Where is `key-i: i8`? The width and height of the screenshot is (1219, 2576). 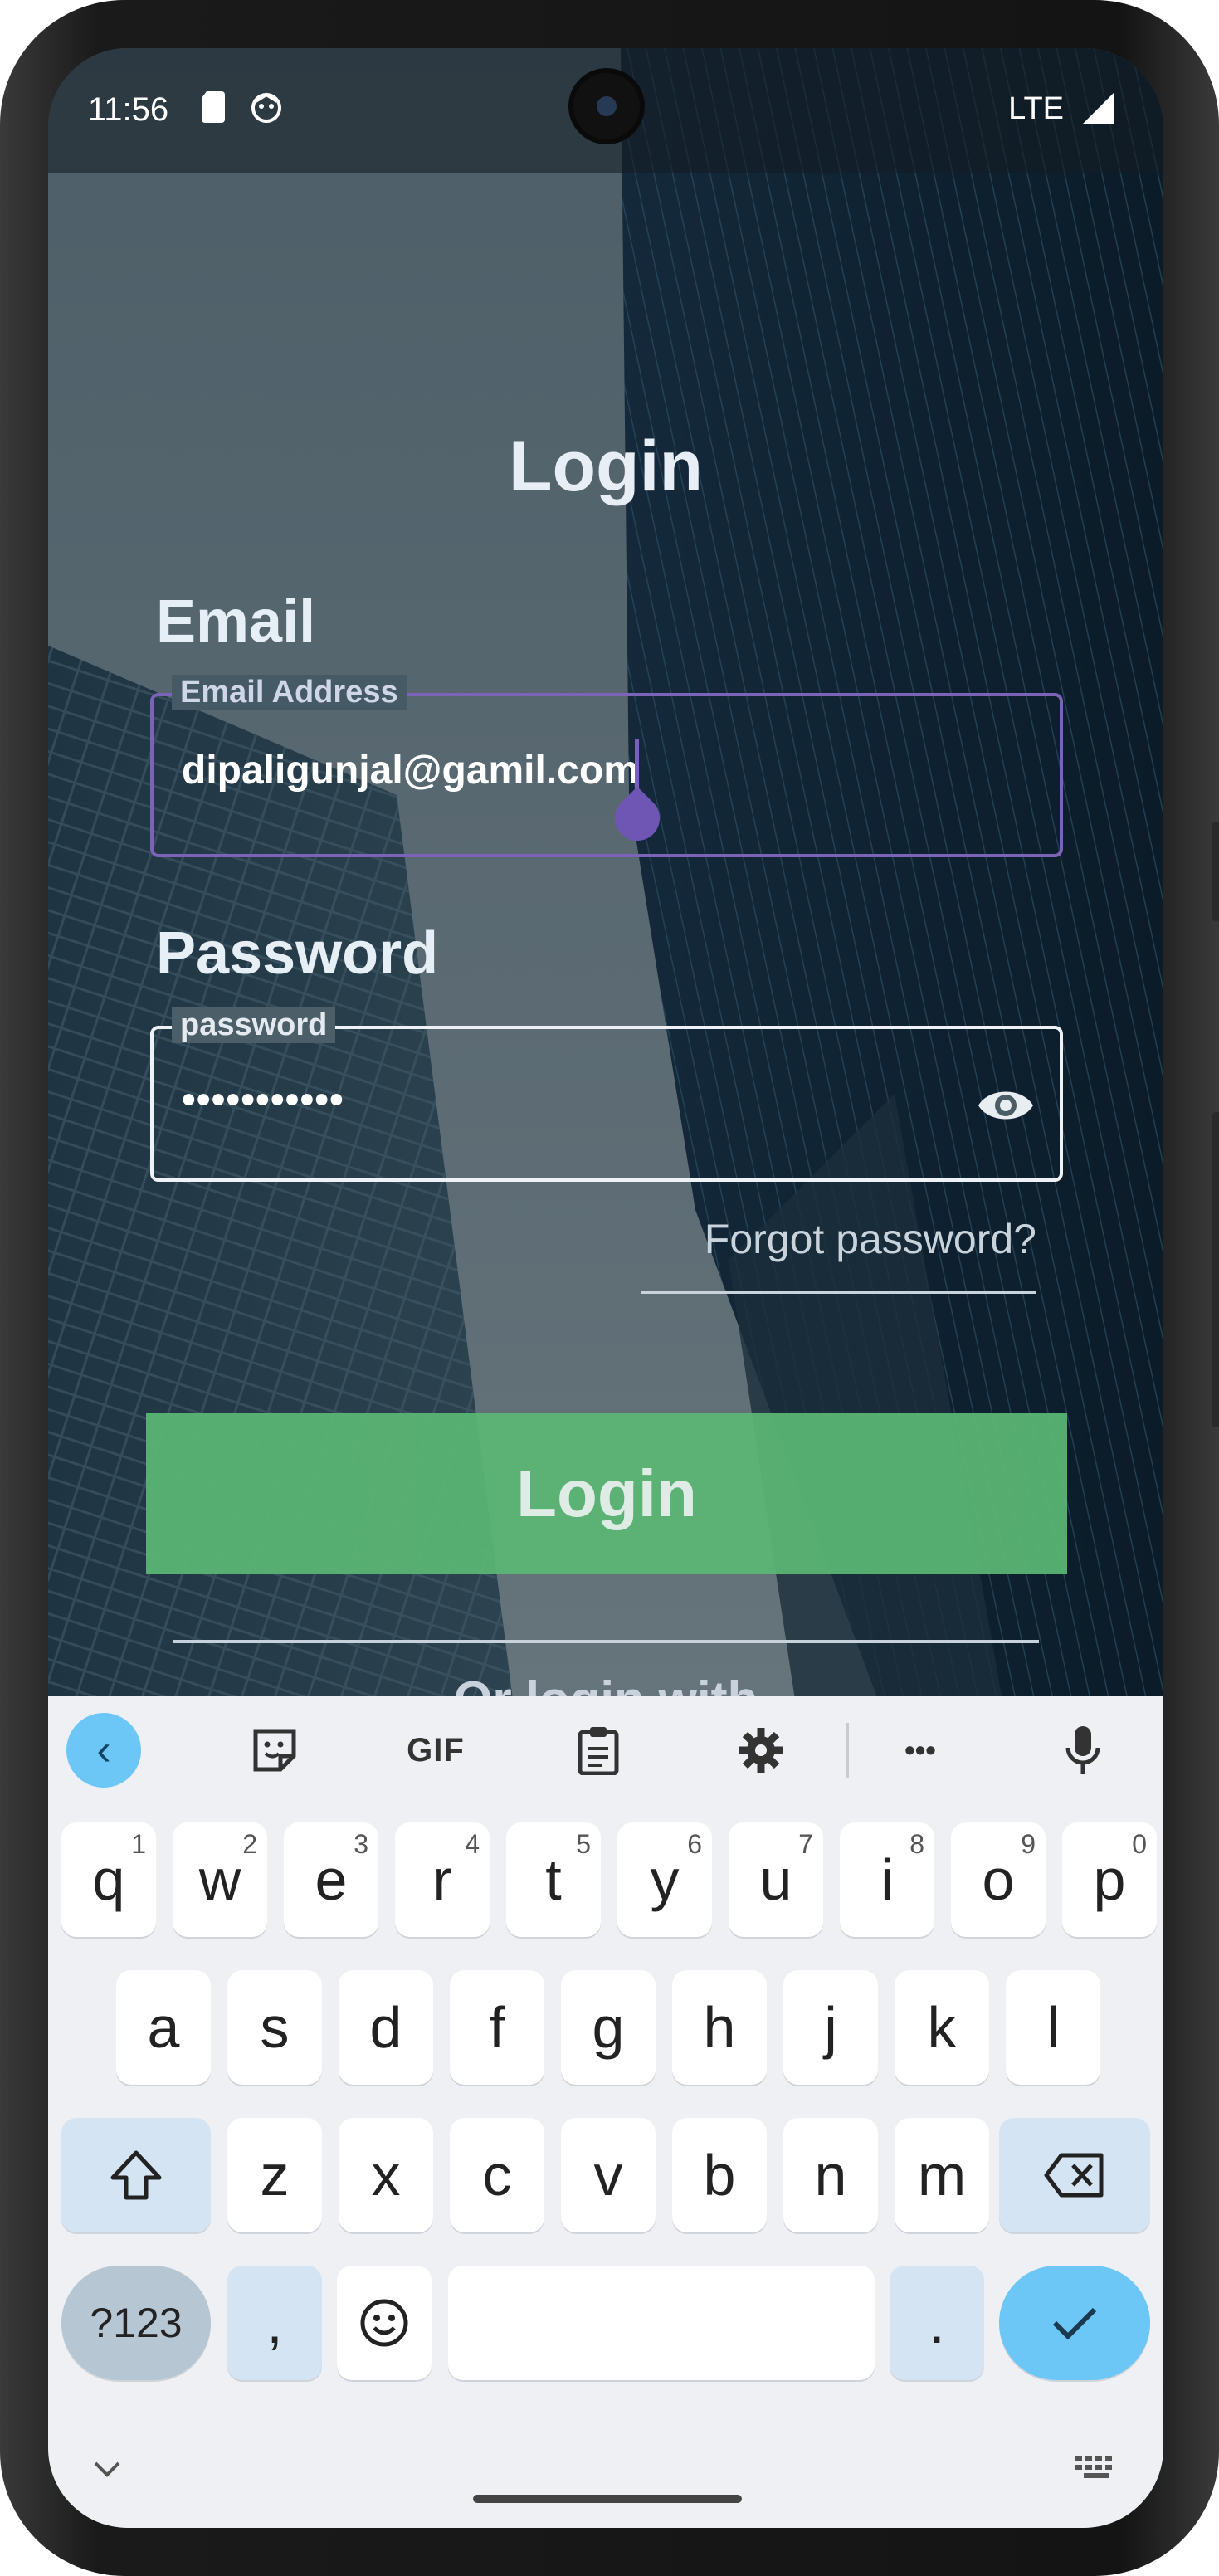
key-i: i8 is located at coordinates (887, 1879).